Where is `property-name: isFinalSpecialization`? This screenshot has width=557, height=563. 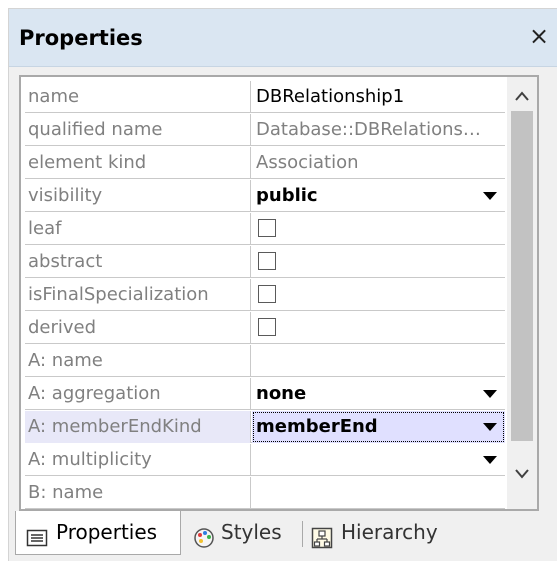 property-name: isFinalSpecialization is located at coordinates (138, 295).